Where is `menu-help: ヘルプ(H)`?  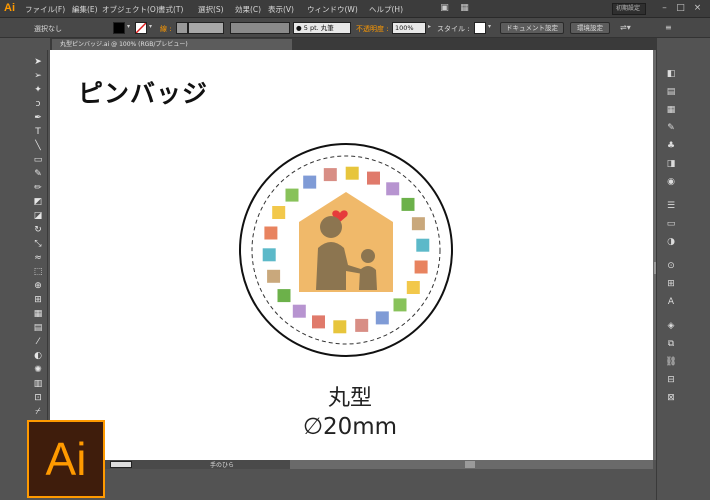
menu-help: ヘルプ(H) is located at coordinates (386, 9).